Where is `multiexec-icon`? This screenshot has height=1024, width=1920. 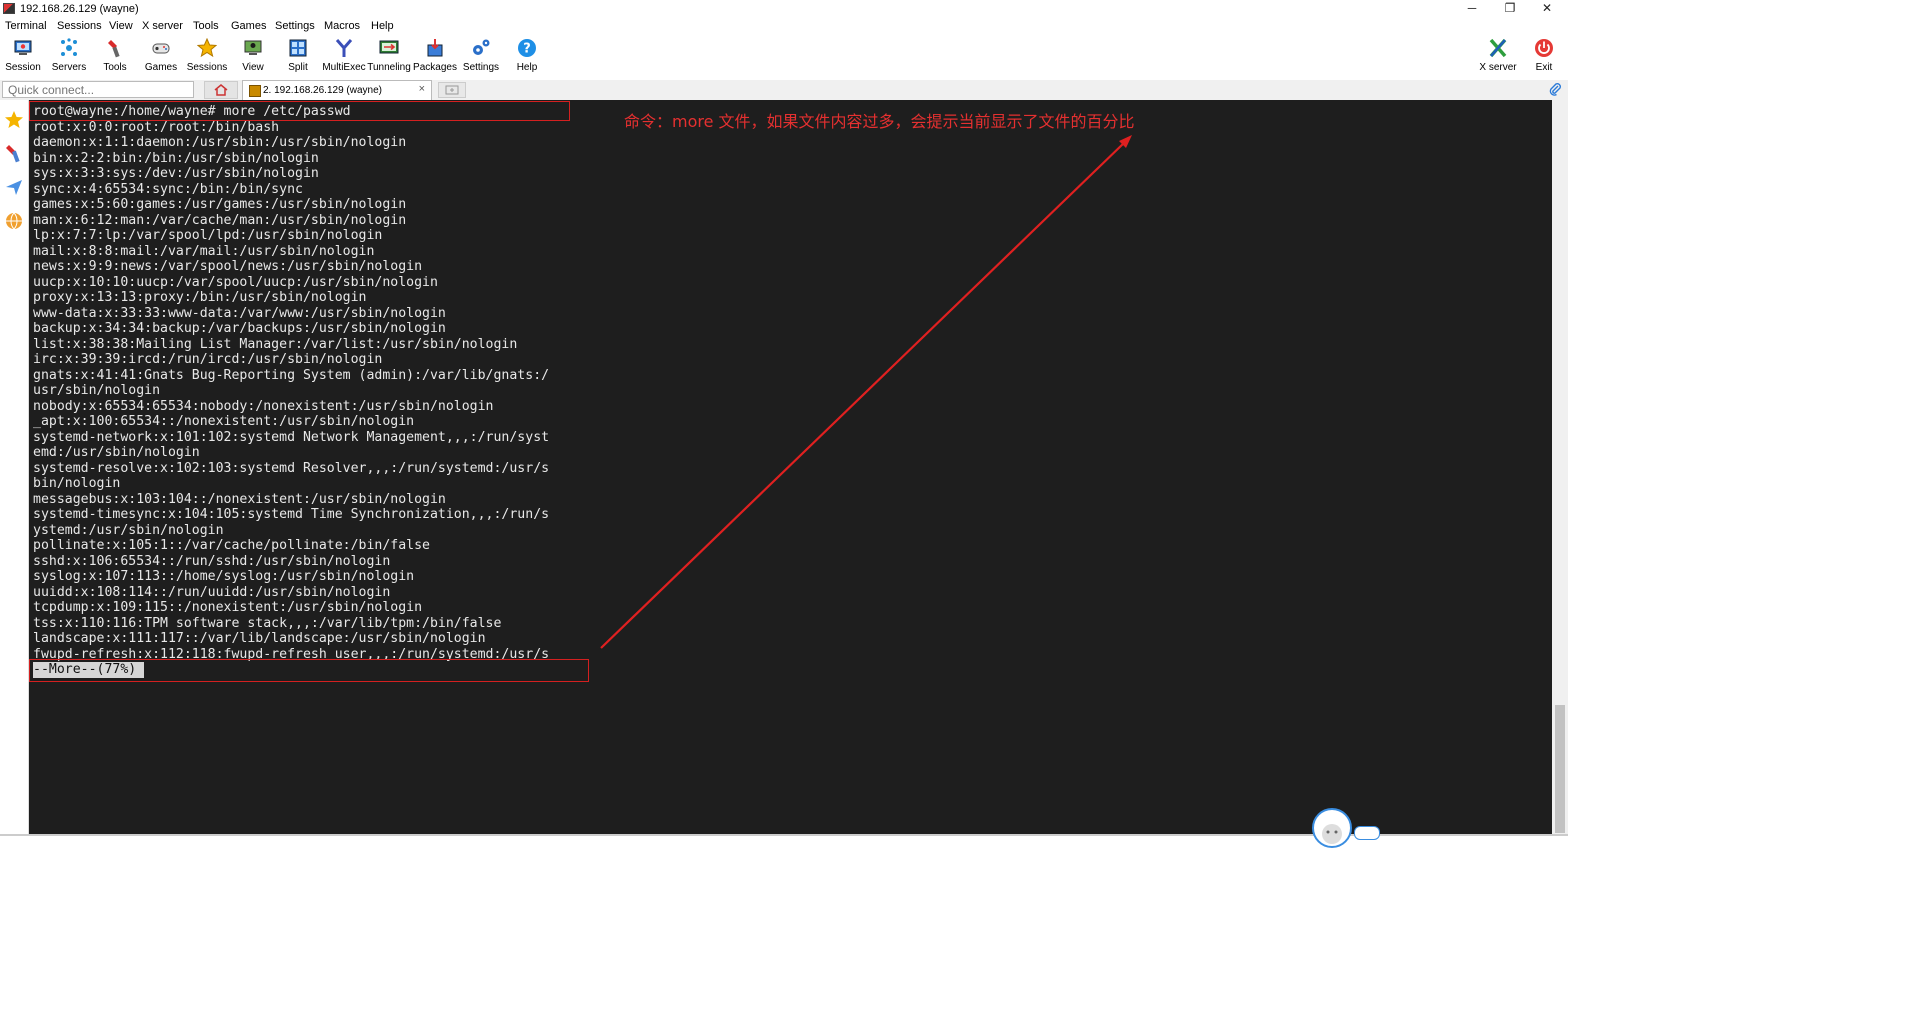 multiexec-icon is located at coordinates (344, 48).